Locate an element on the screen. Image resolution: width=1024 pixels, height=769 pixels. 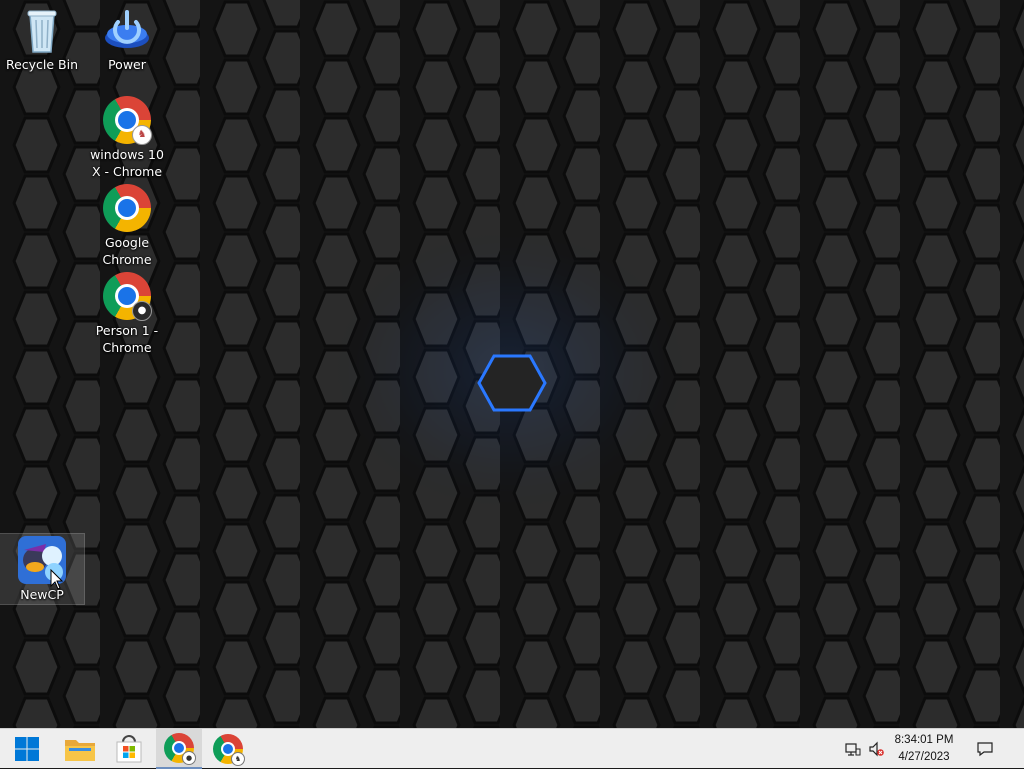
desktop-icon-label: Person 1 - Chrome is located at coordinates (127, 339).